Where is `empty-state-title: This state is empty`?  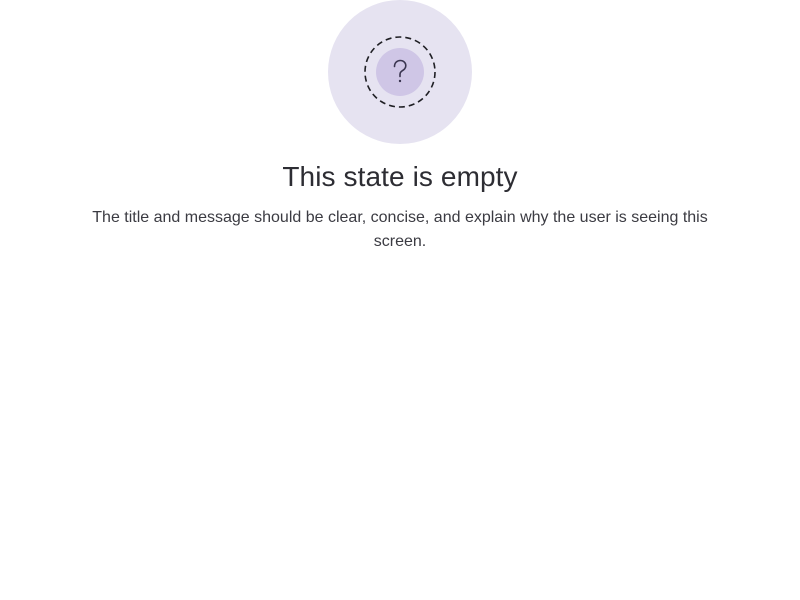 empty-state-title: This state is empty is located at coordinates (400, 176).